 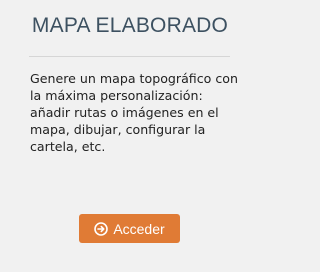 I want to click on access-button-label: Acceder, so click(x=139, y=228).